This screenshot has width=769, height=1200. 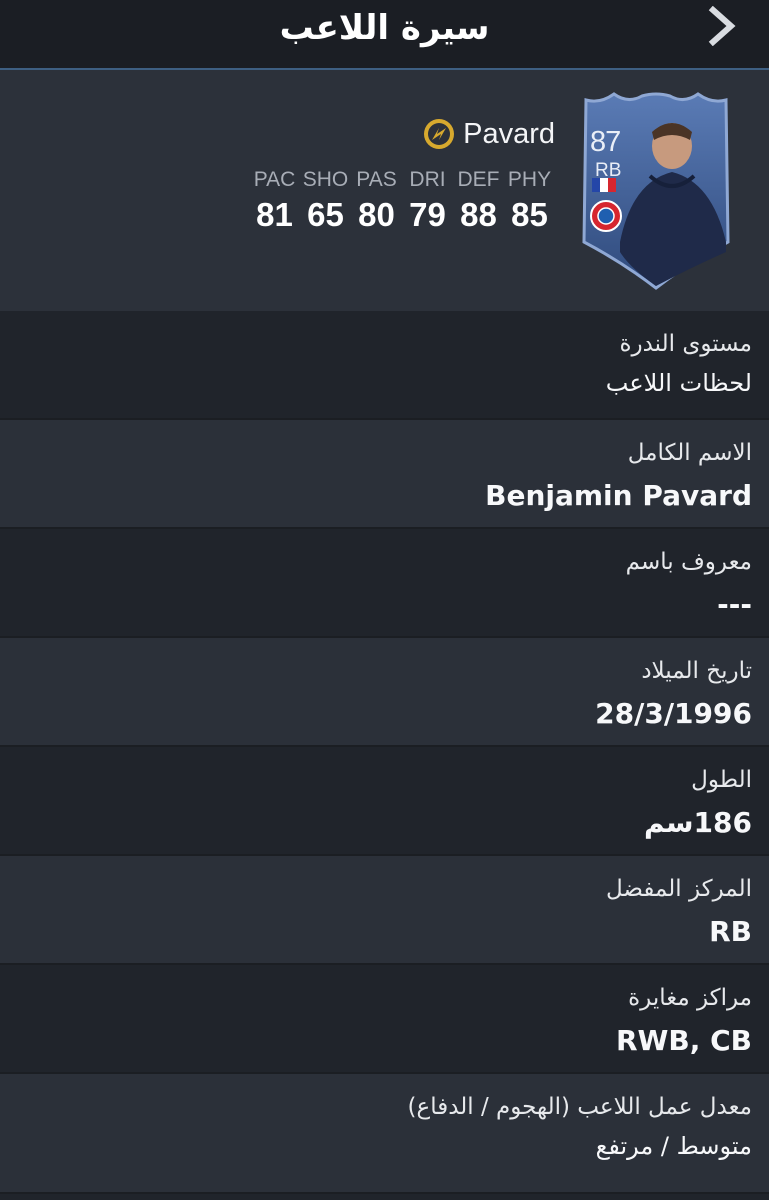 What do you see at coordinates (384, 1019) in the screenshot?
I see `info-row-alt-positions: مراكز مغايرة RWB, CB` at bounding box center [384, 1019].